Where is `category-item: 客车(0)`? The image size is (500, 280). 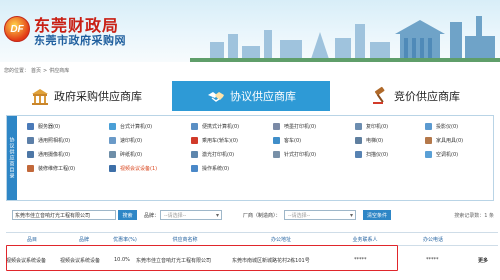 category-item: 客车(0) is located at coordinates (287, 140).